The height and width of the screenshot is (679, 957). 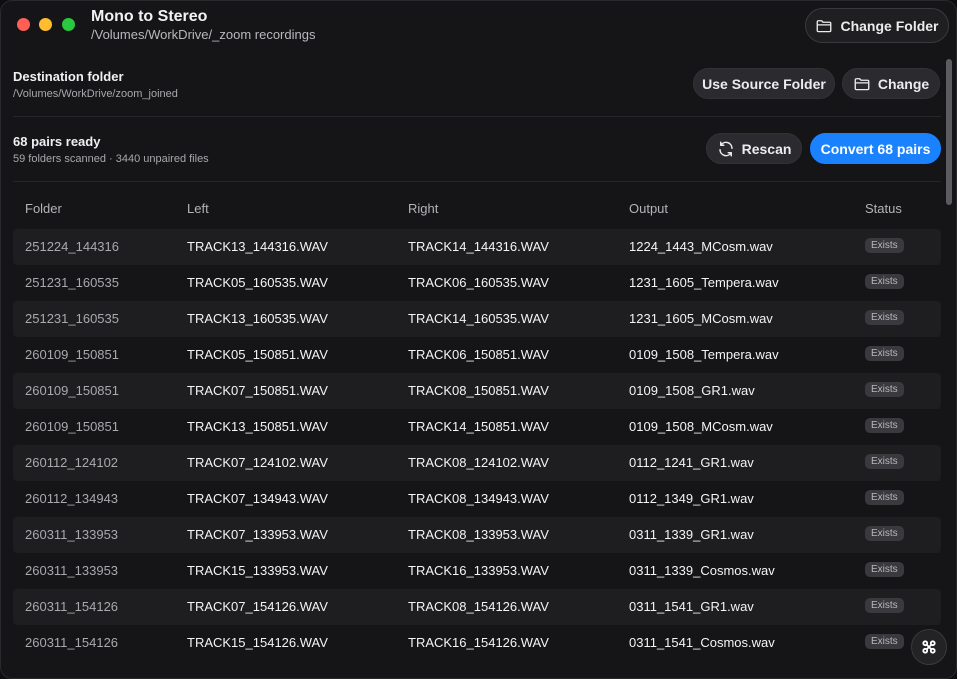 I want to click on cell-right: TRACK08_134943.WAV, so click(x=478, y=498).